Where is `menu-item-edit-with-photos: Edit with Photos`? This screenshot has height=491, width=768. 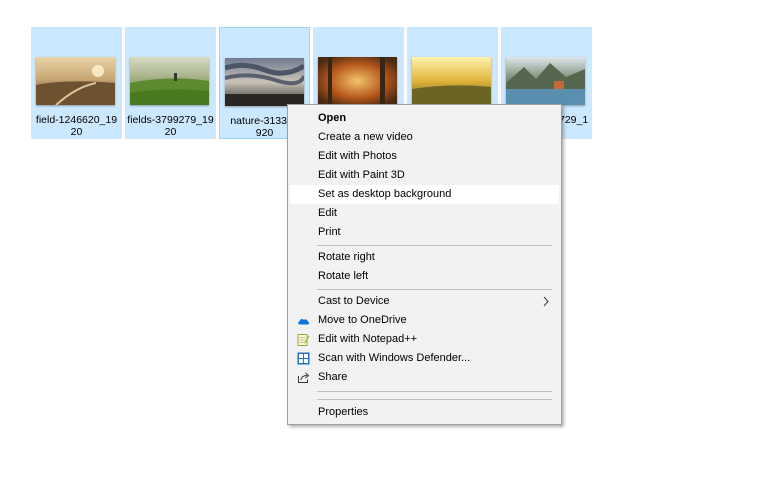 menu-item-edit-with-photos: Edit with Photos is located at coordinates (424, 156).